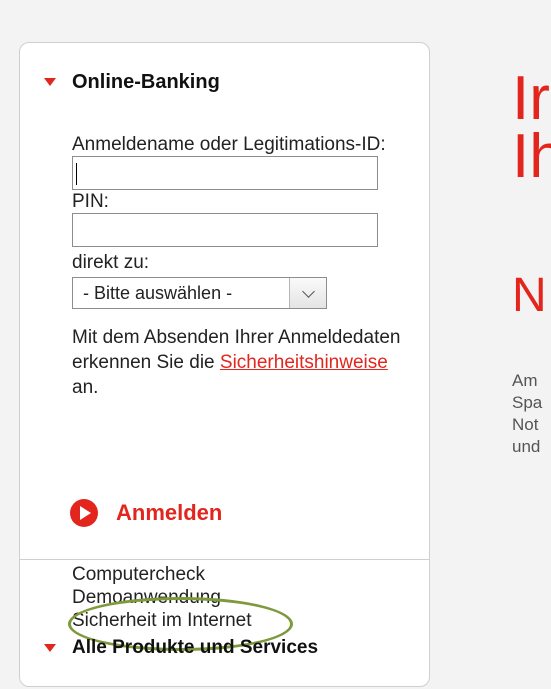 This screenshot has width=551, height=689. I want to click on computercheck-link: Computercheck, so click(162, 574).